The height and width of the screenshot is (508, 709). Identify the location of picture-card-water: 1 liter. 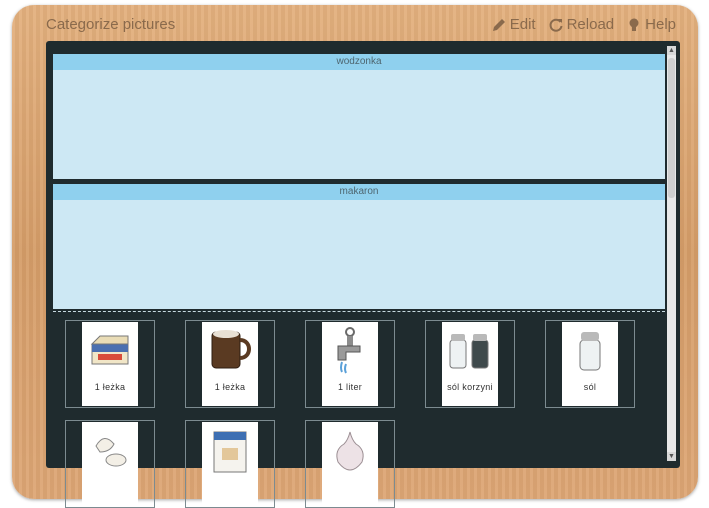
(350, 364).